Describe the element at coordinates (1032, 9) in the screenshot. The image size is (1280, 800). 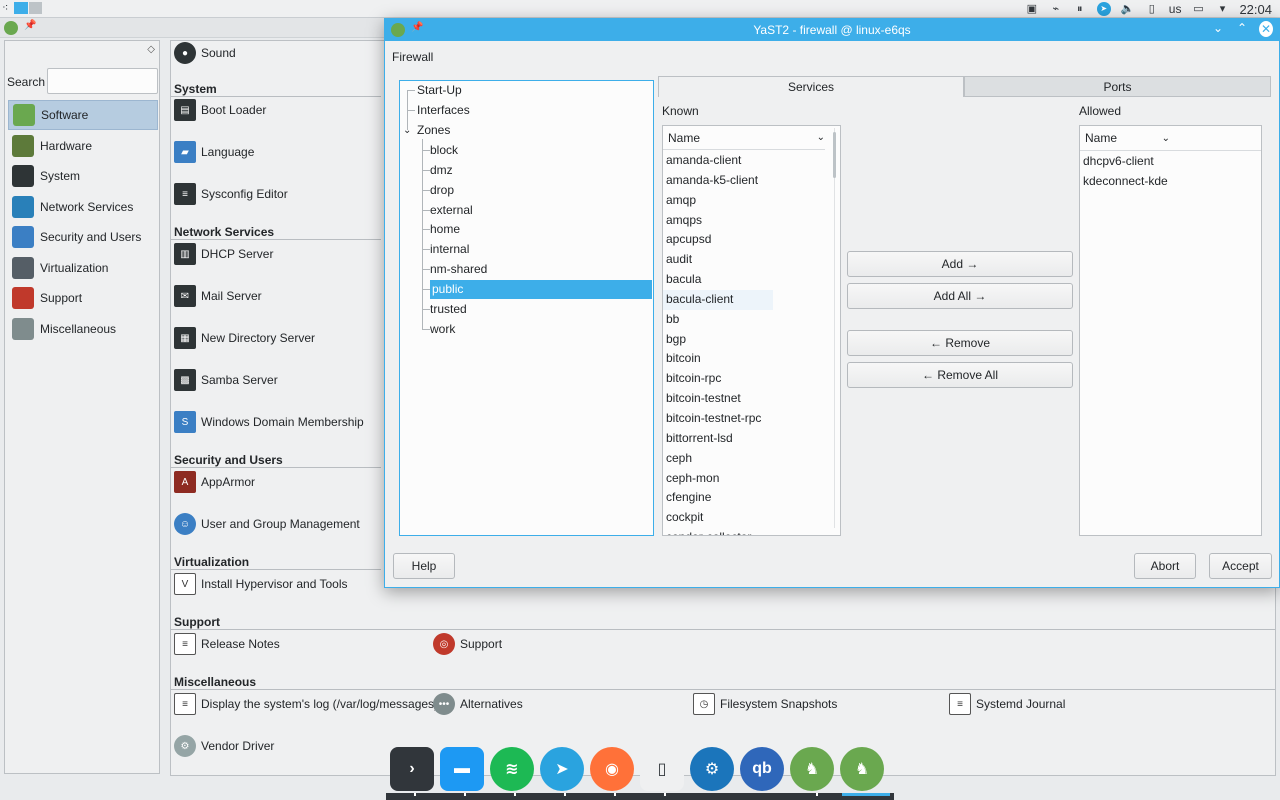
I see `screenshot-icon: ▣` at that location.